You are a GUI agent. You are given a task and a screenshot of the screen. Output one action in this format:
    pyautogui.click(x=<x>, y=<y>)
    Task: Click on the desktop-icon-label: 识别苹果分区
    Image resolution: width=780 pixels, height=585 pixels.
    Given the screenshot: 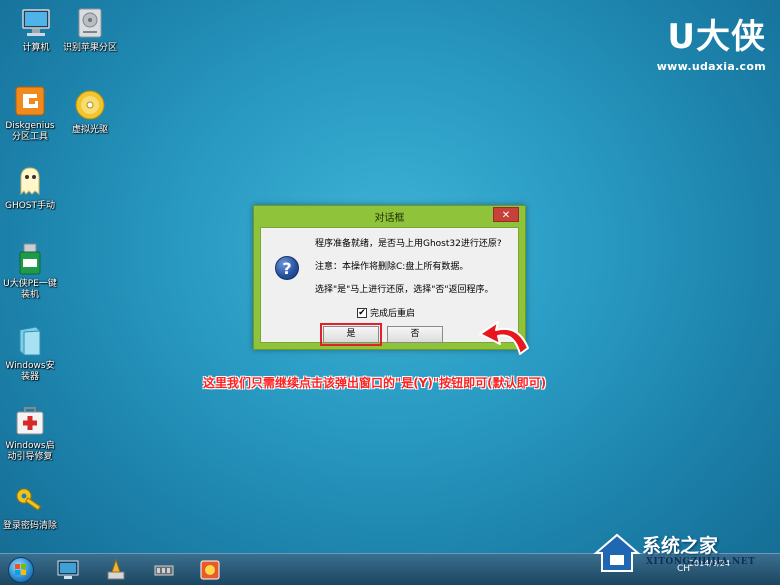 What is the action you would take?
    pyautogui.click(x=89, y=48)
    